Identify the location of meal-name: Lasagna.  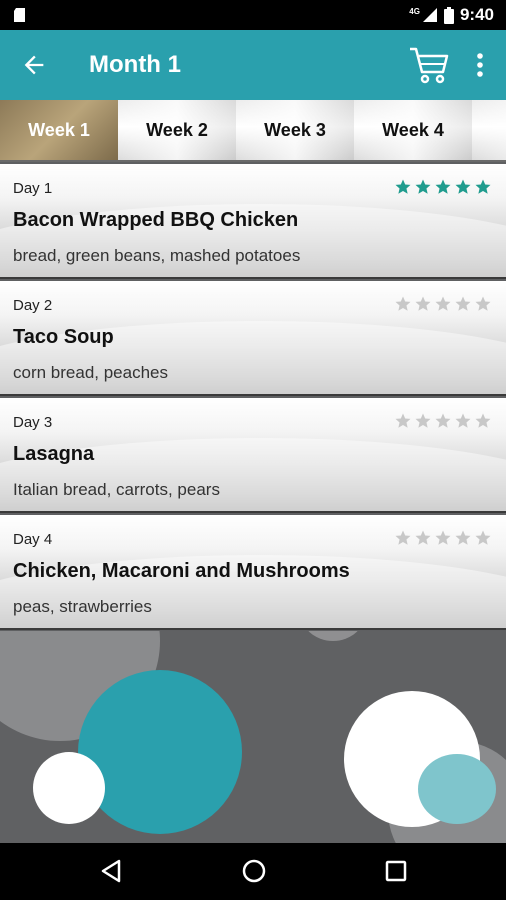
(54, 454).